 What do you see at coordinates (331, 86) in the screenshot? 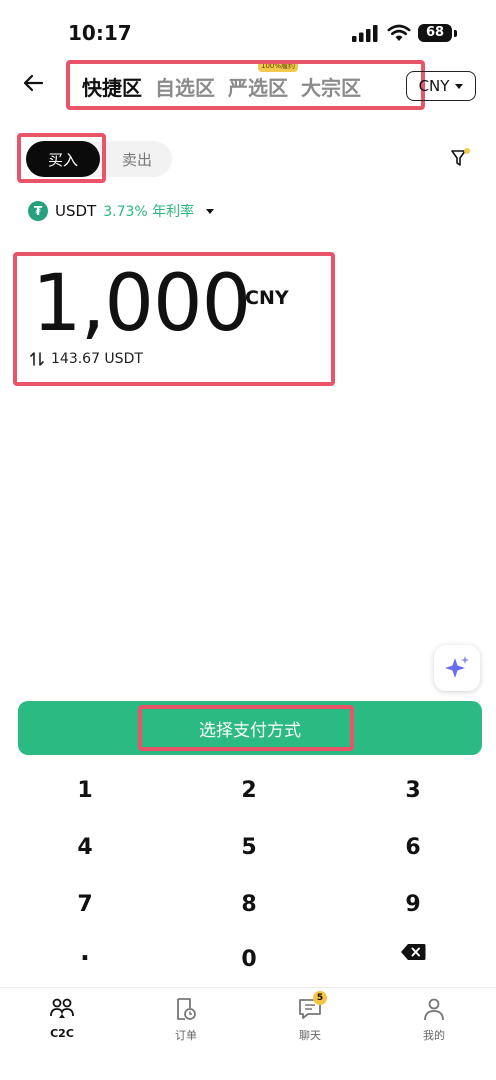
I see `tab-bulk-zone: 大宗区` at bounding box center [331, 86].